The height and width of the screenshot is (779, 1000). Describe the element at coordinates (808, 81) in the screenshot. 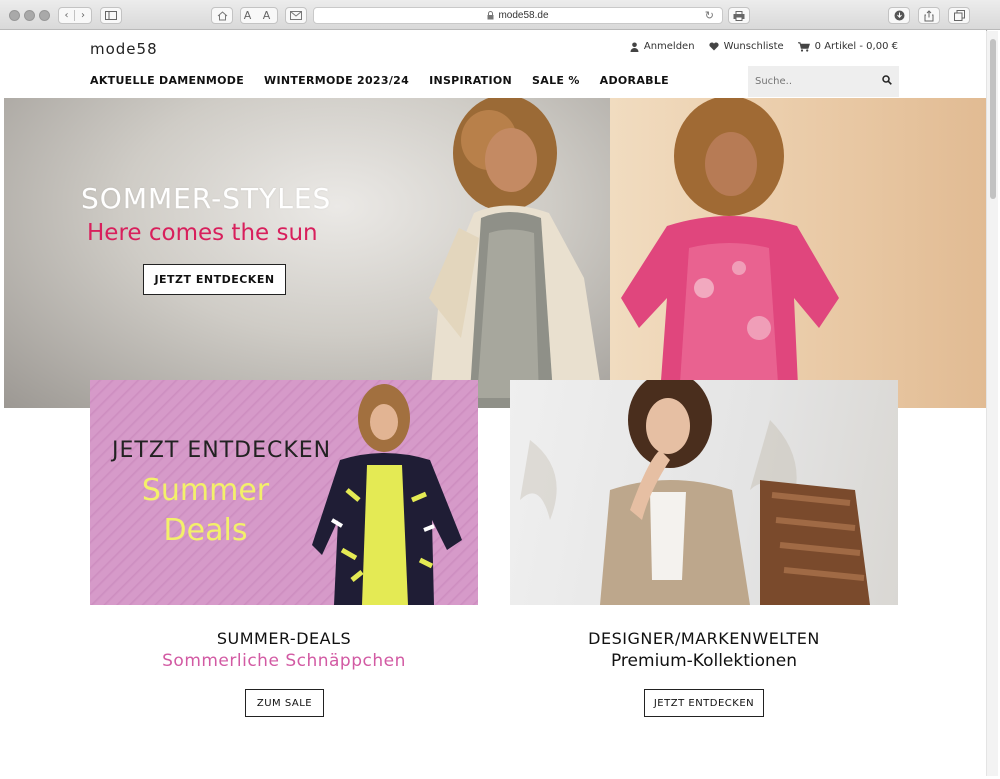

I see `search-input` at that location.